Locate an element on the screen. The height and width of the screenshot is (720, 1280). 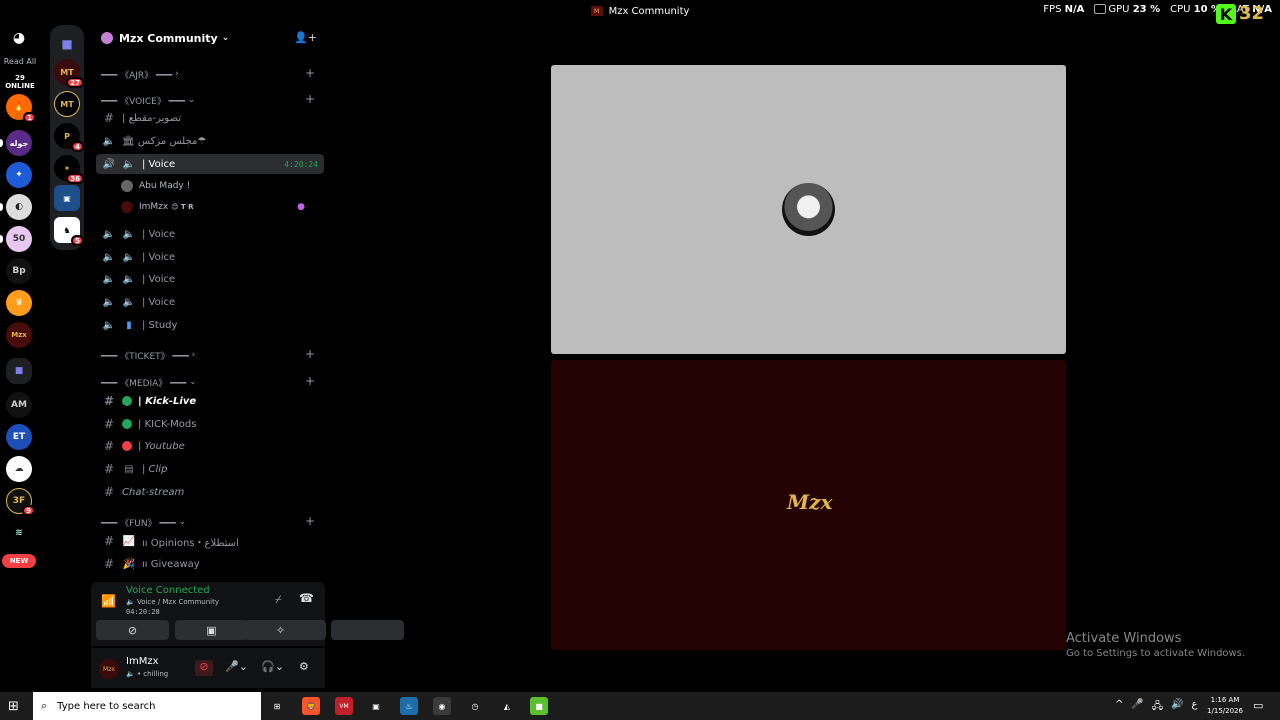
noise-suppression-icon: ⌿ is located at coordinates (278, 600).